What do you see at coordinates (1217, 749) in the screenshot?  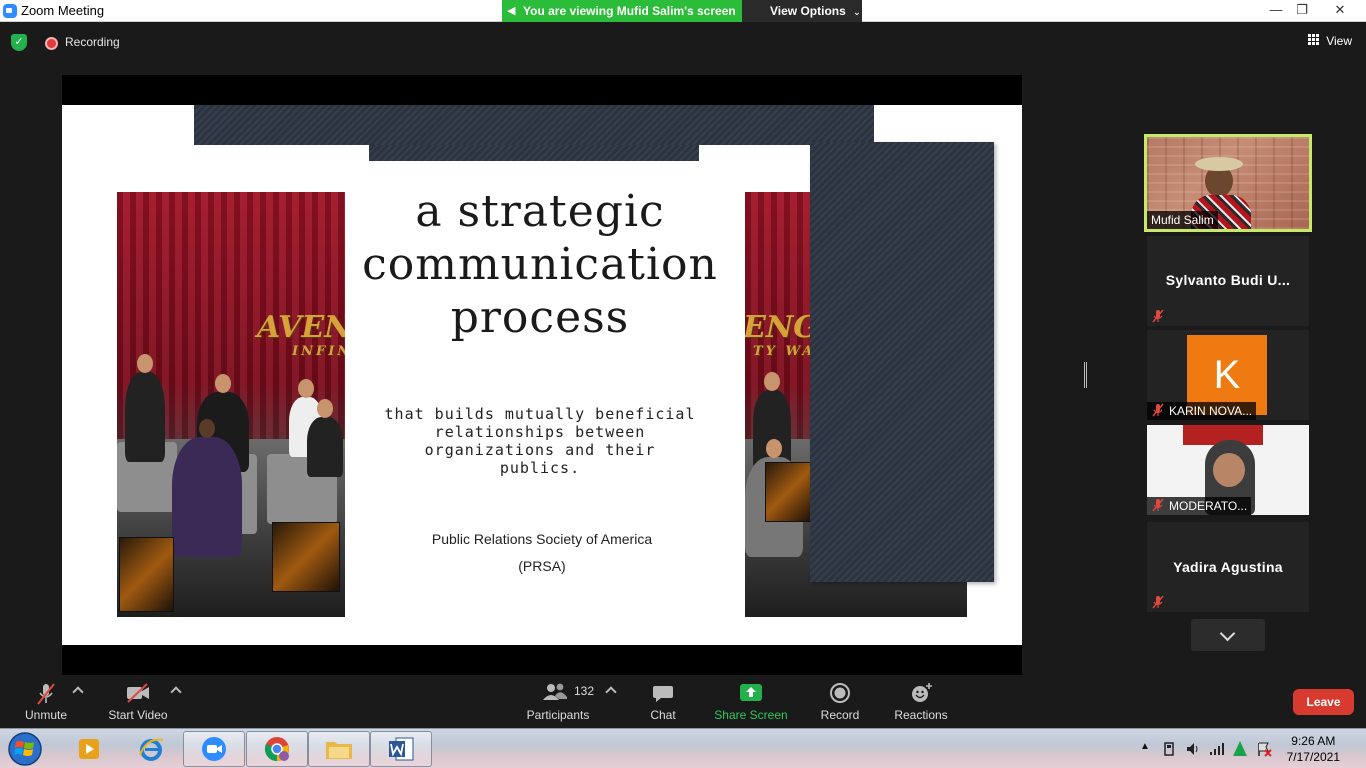 I see `network-signal-icon` at bounding box center [1217, 749].